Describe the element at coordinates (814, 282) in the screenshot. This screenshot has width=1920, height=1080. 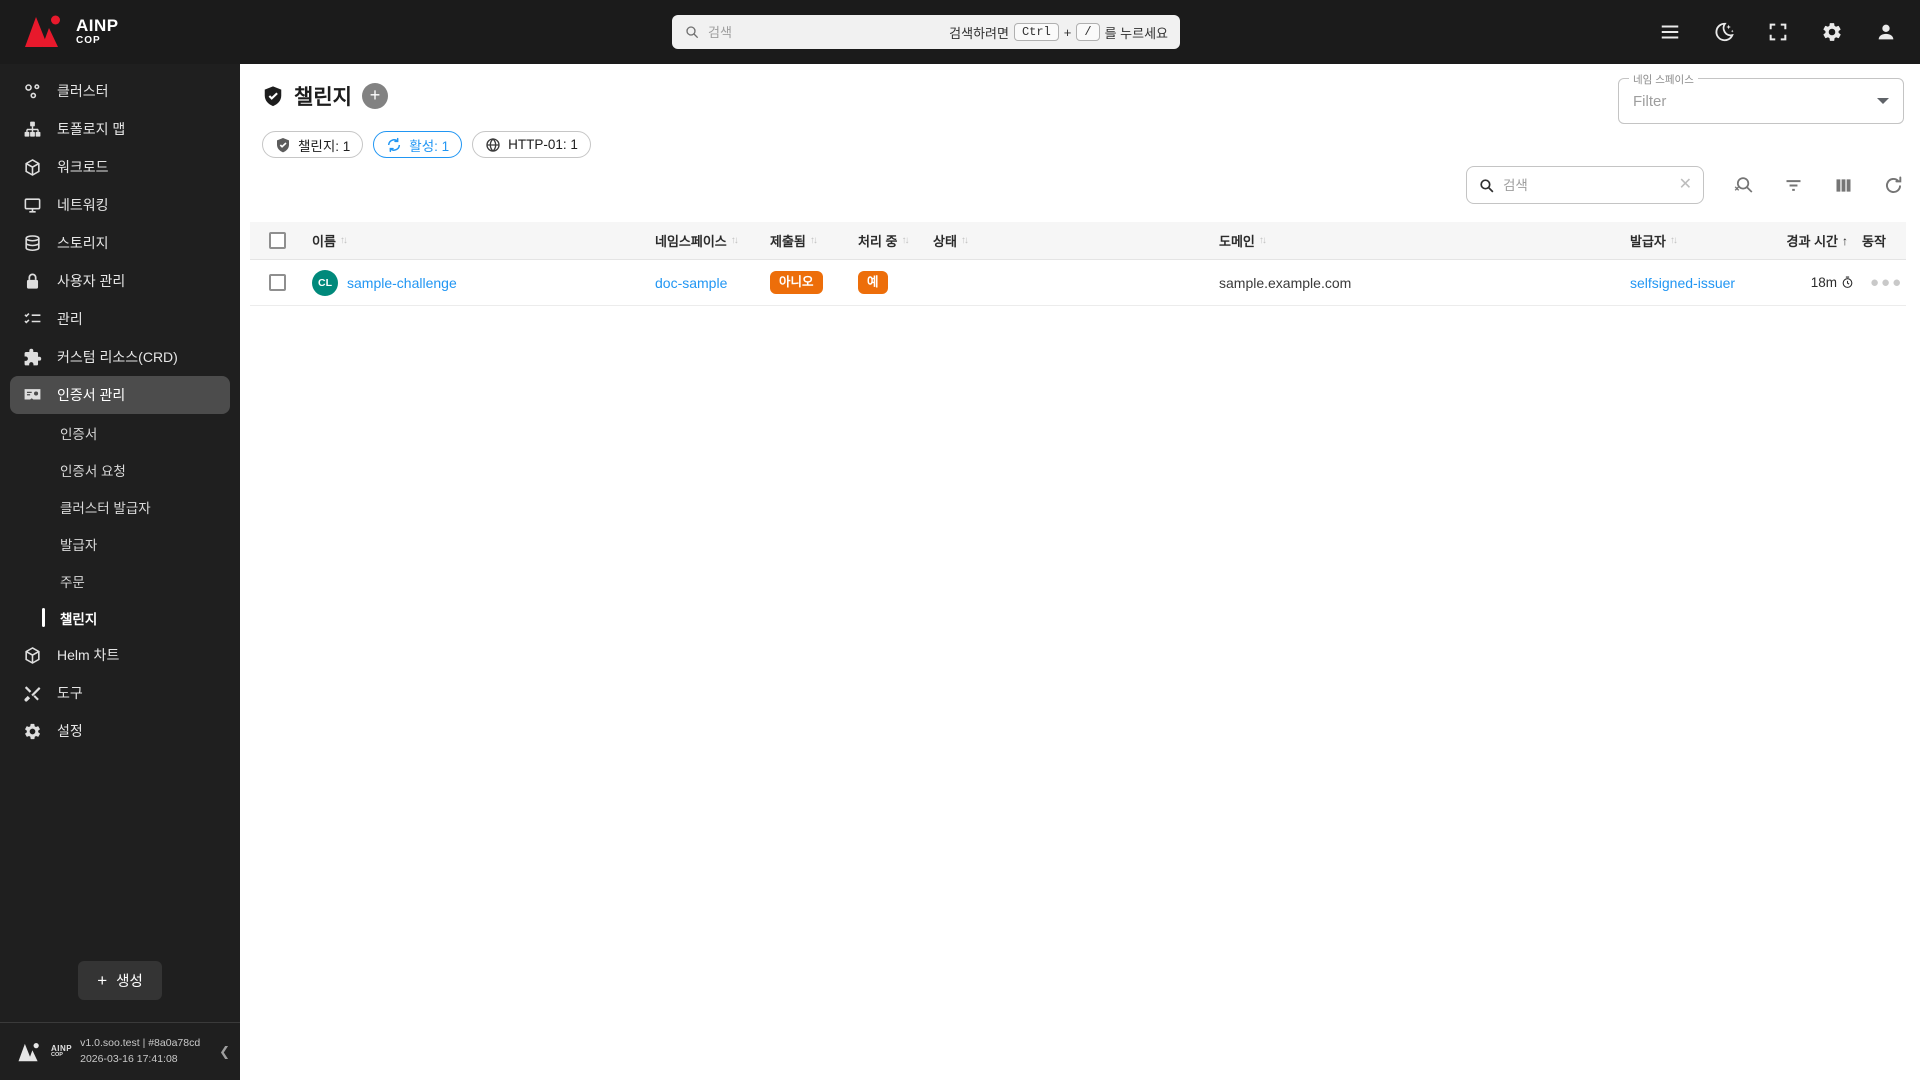
I see `submitted-cell: 아니오` at that location.